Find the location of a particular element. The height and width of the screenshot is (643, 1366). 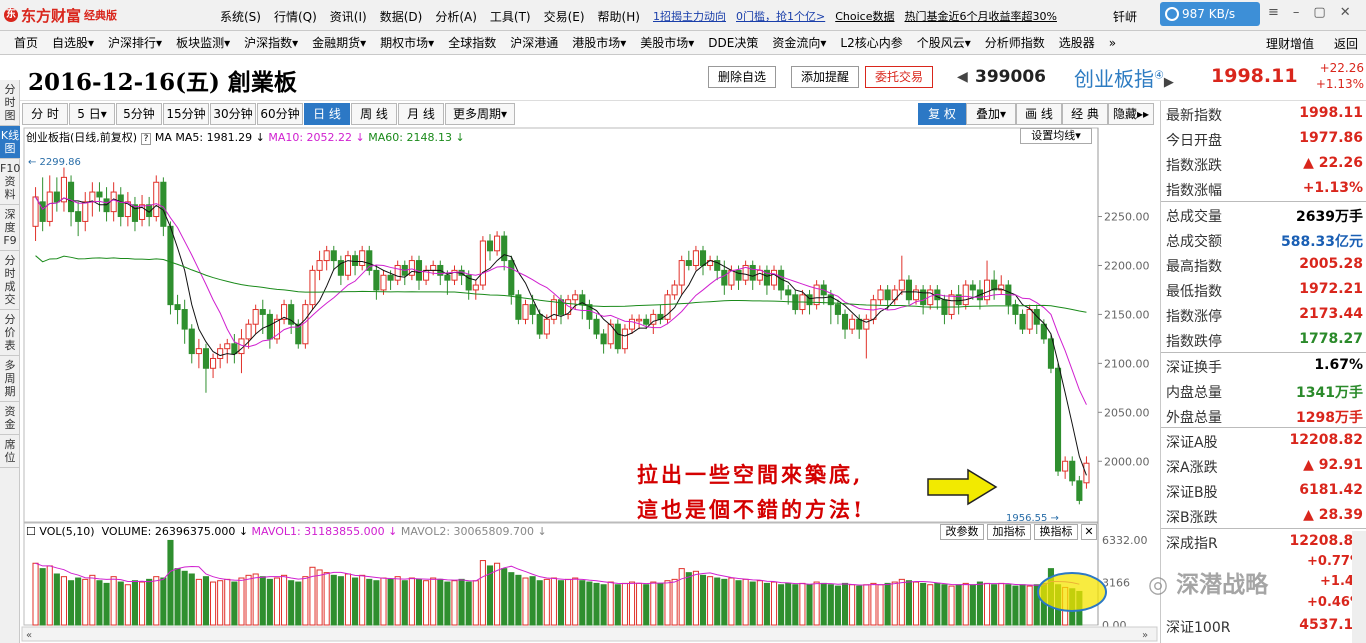

quote-value: 2005.28 is located at coordinates (1331, 264).